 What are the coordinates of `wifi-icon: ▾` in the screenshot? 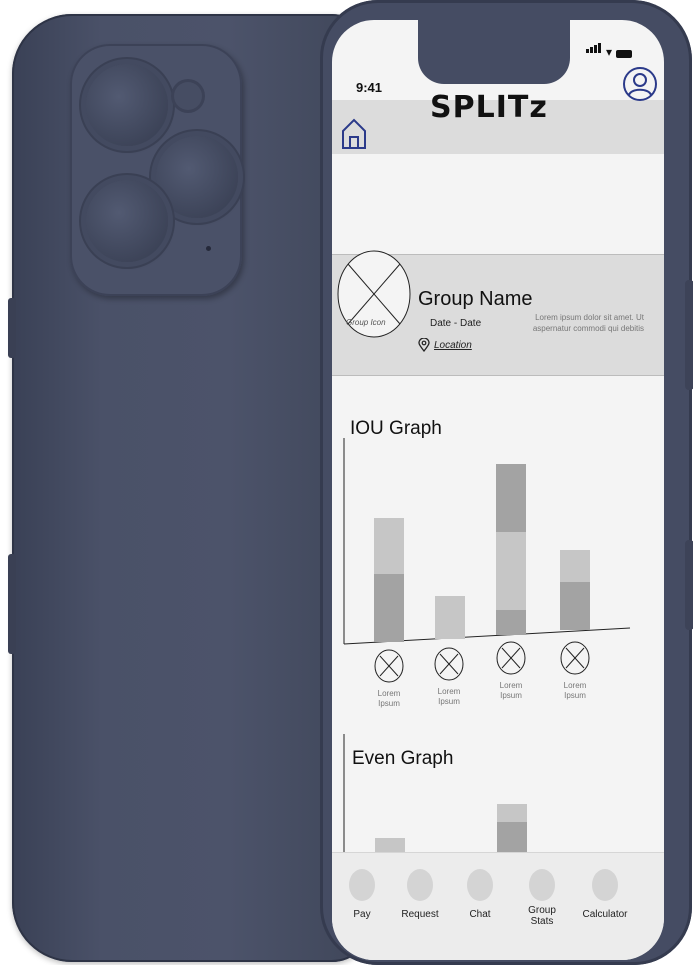 It's located at (608, 52).